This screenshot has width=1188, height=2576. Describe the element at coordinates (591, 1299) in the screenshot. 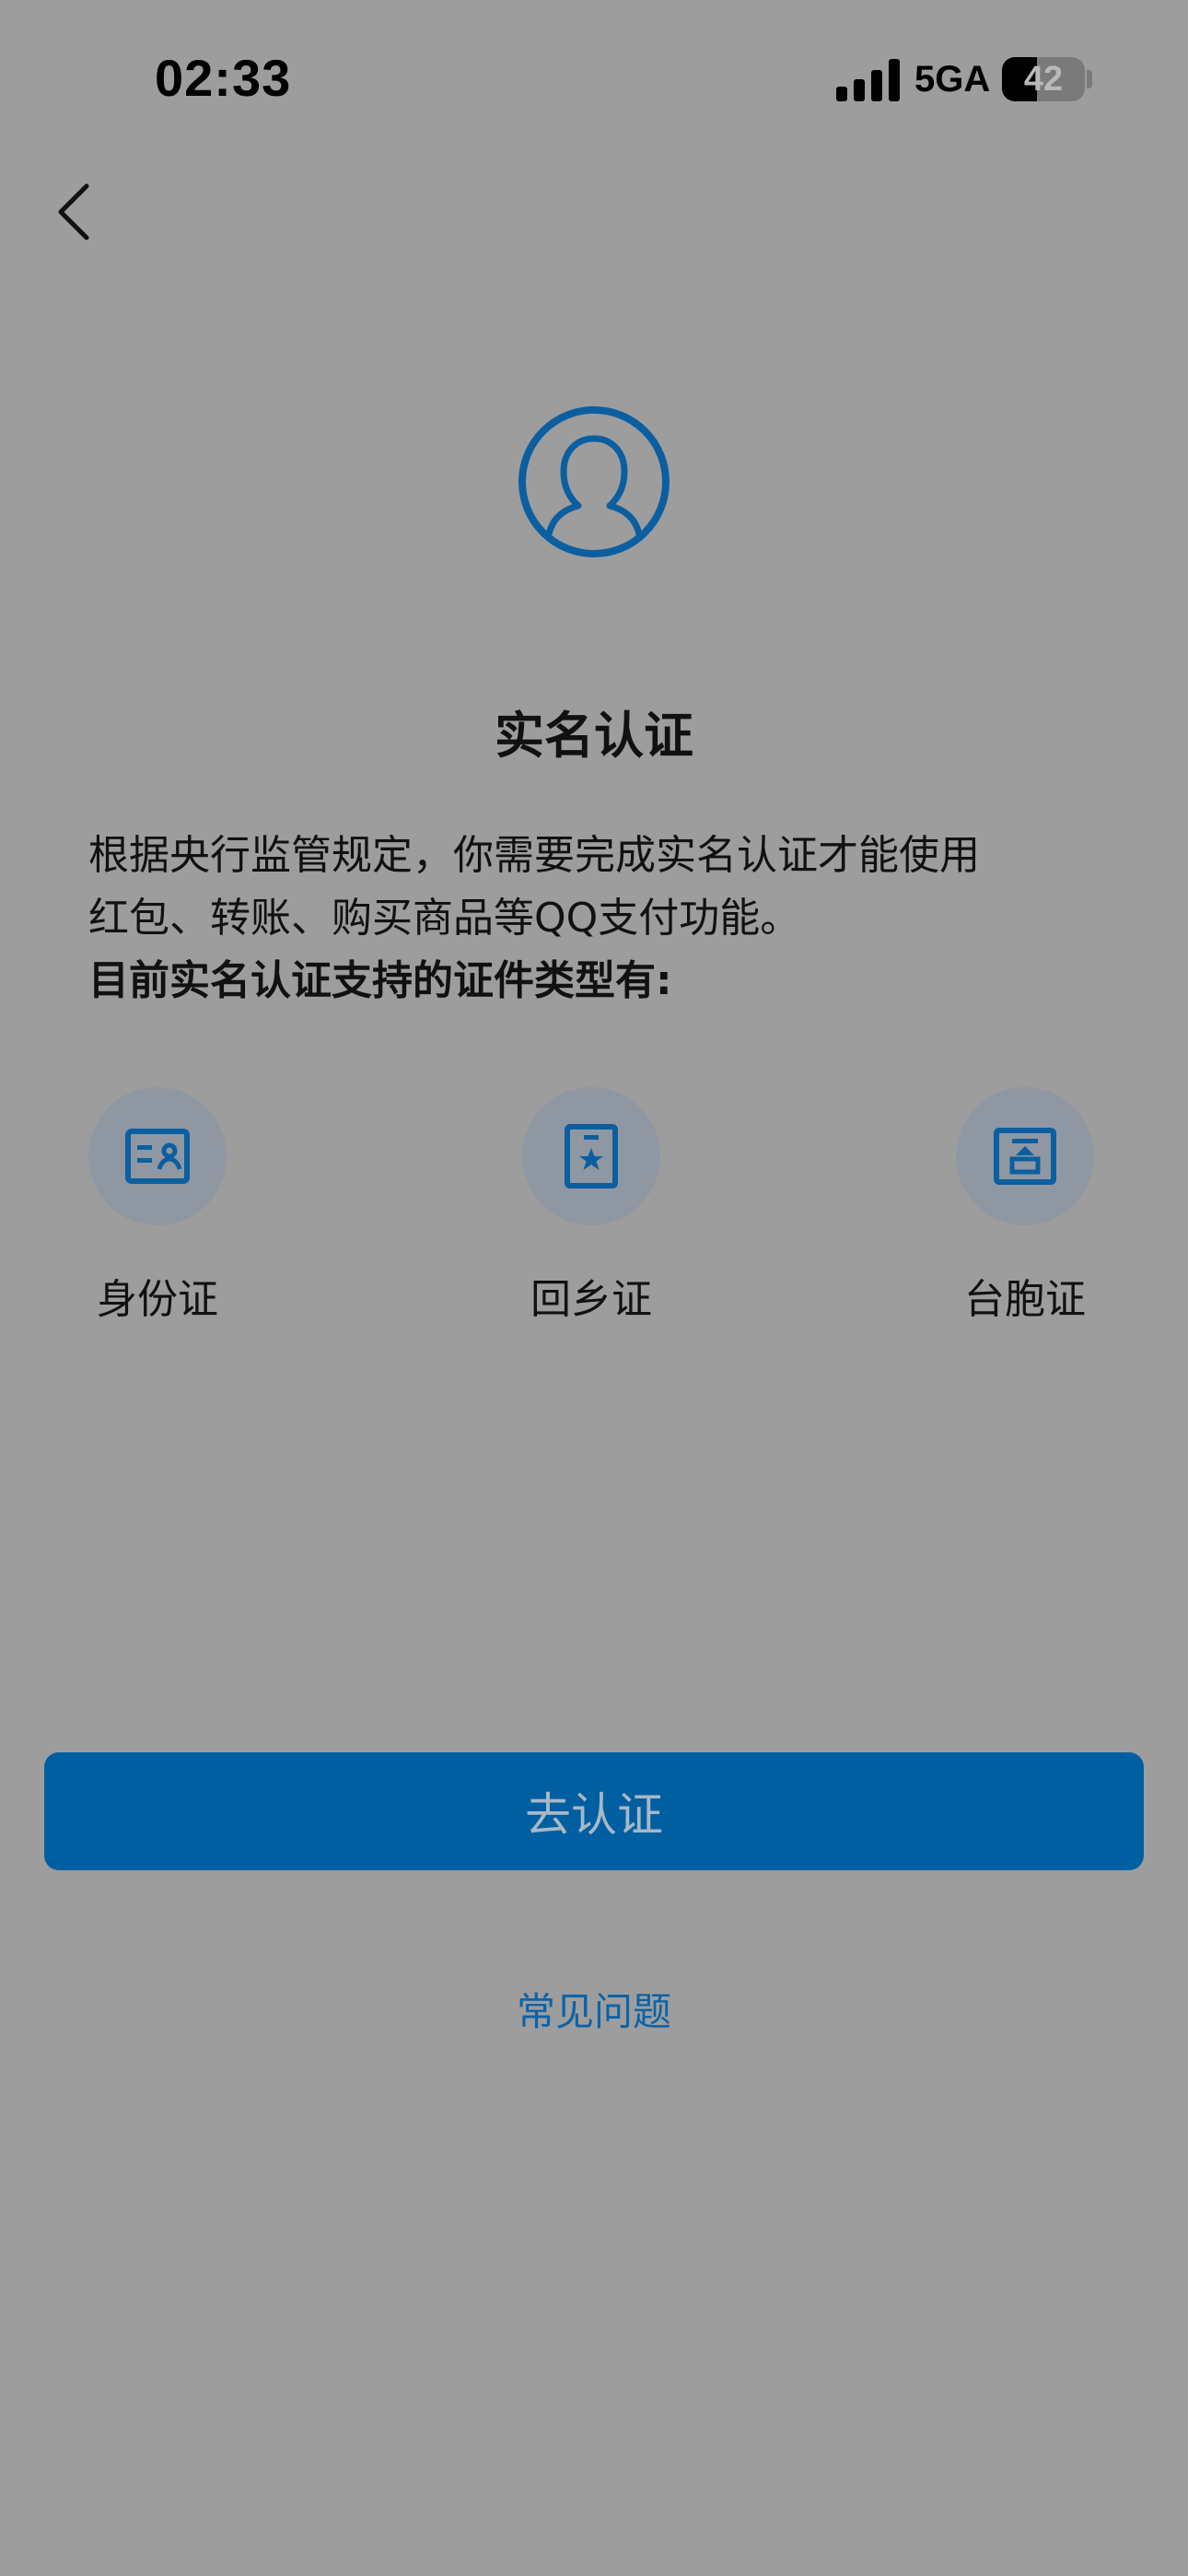

I see `doc-type-label: 回乡证` at that location.